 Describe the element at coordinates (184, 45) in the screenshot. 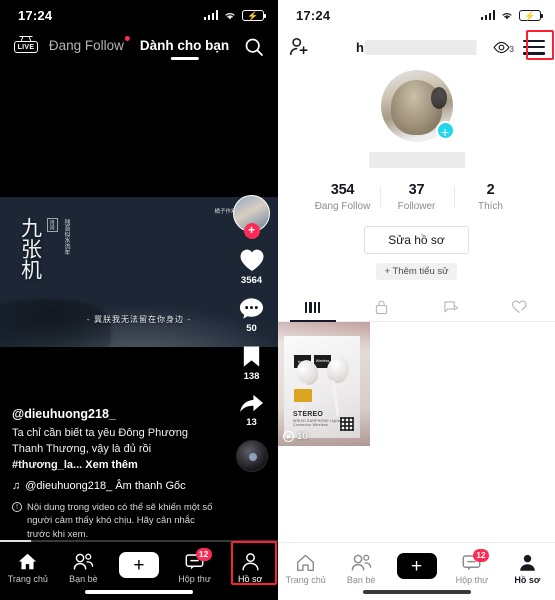

I see `tab-for-you-label: Dành cho bạn` at that location.